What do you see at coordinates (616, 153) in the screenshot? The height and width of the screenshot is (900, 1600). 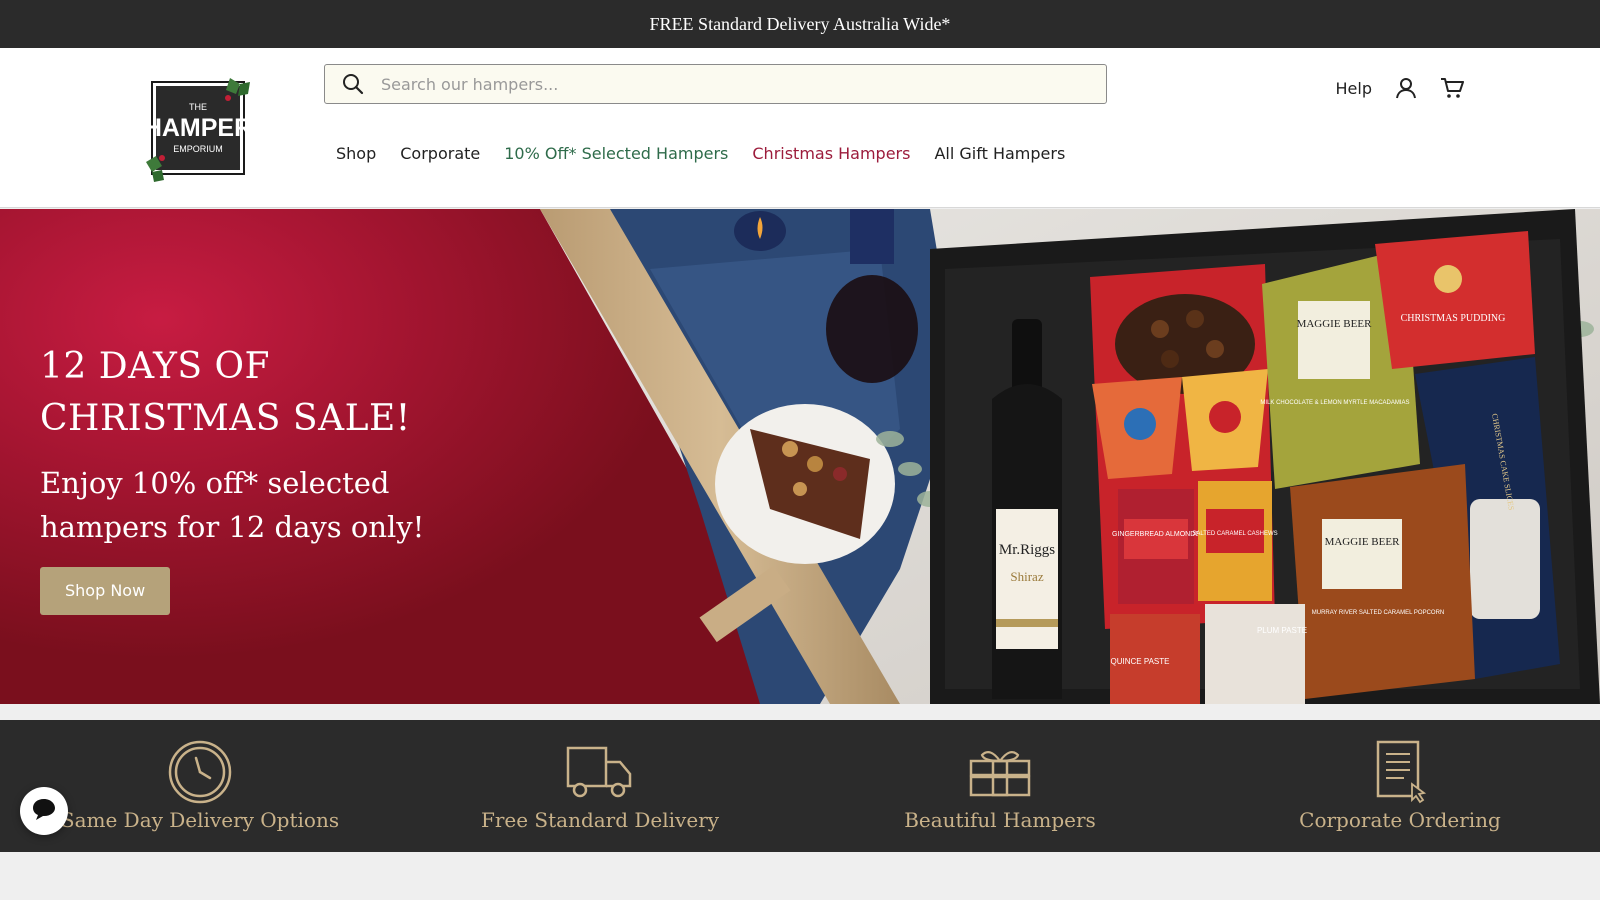 I see `nav-10-off-selected-hampers: 10% Off* Selected Hampers` at bounding box center [616, 153].